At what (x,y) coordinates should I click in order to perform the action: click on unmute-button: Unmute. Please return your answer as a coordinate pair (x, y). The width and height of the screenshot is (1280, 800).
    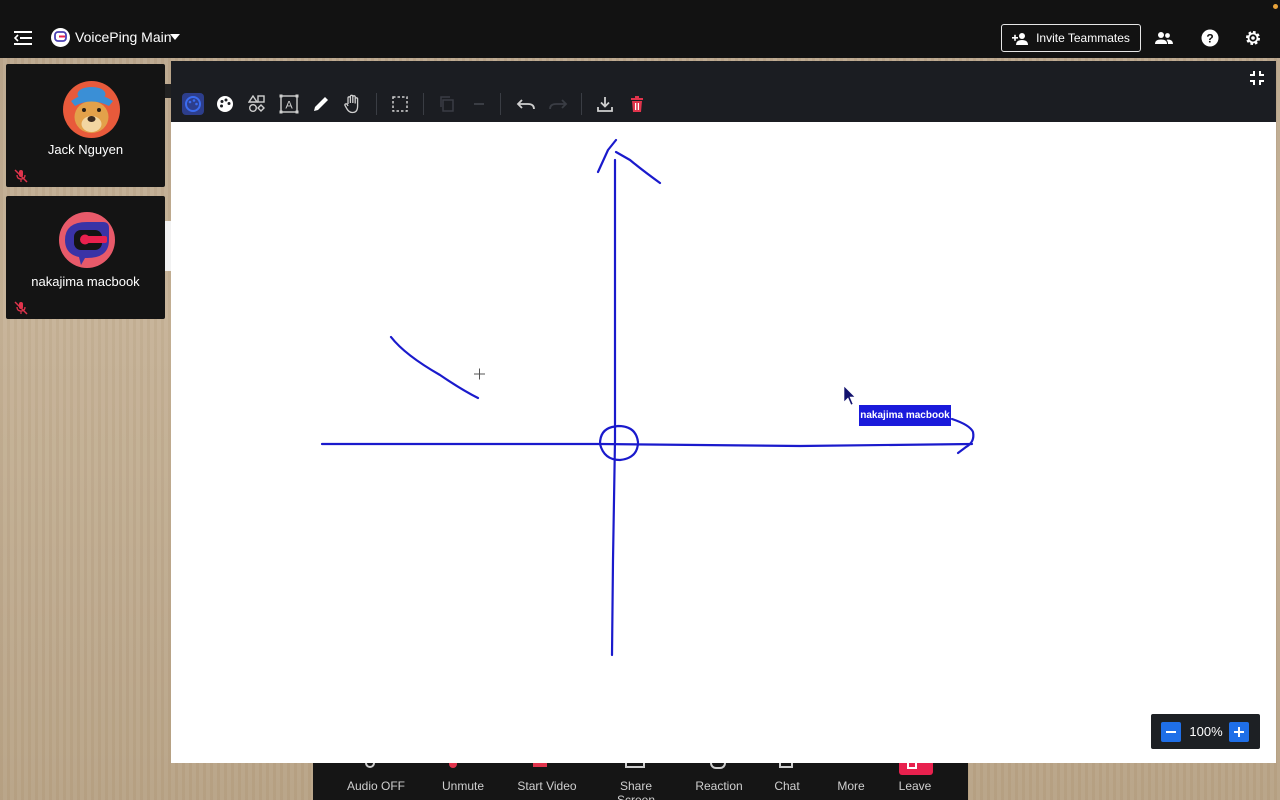
    Looking at the image, I should click on (463, 786).